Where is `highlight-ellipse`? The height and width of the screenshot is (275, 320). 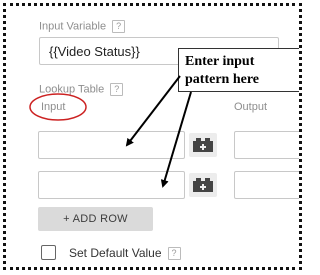
highlight-ellipse is located at coordinates (58, 107).